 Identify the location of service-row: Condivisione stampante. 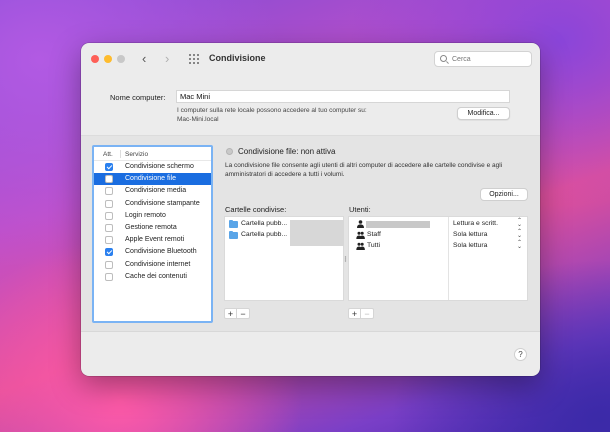
(152, 204).